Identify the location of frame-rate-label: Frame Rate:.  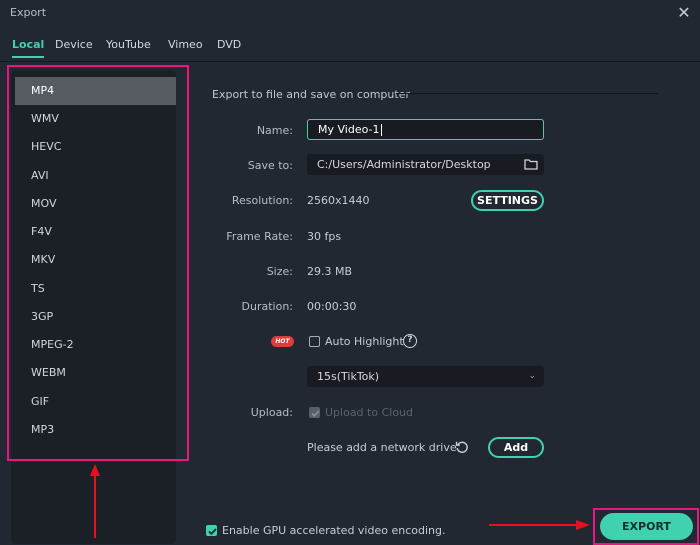
(259, 236).